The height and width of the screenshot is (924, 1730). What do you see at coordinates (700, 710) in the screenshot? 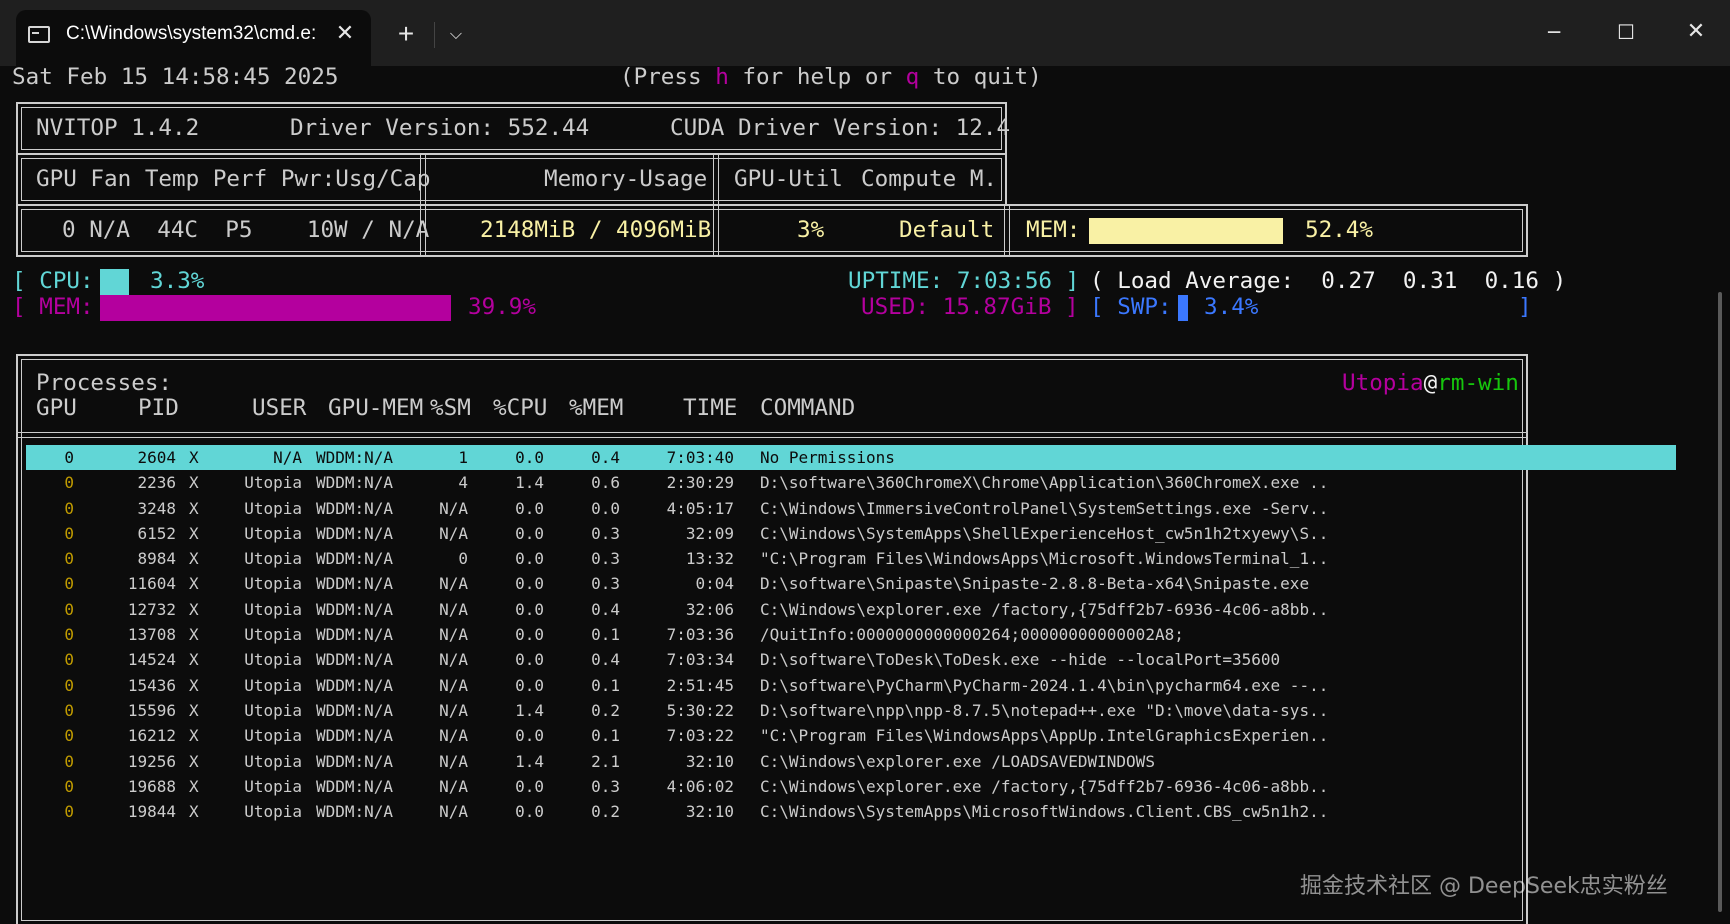
I see `process-time: 5:30:22` at bounding box center [700, 710].